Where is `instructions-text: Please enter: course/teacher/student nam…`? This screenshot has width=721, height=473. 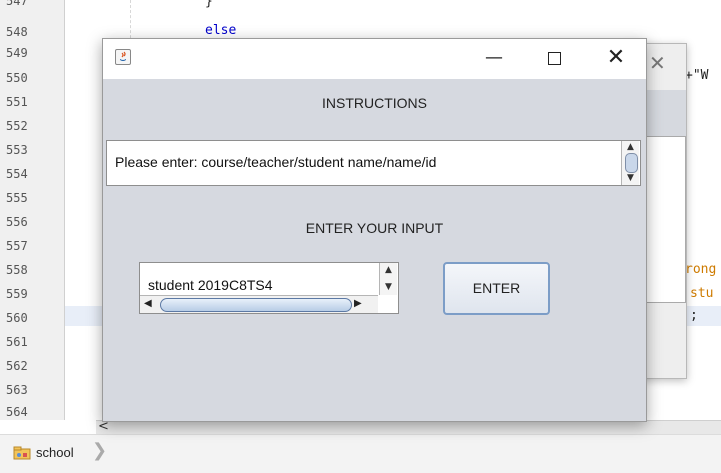
instructions-text: Please enter: course/teacher/student nam… is located at coordinates (276, 162).